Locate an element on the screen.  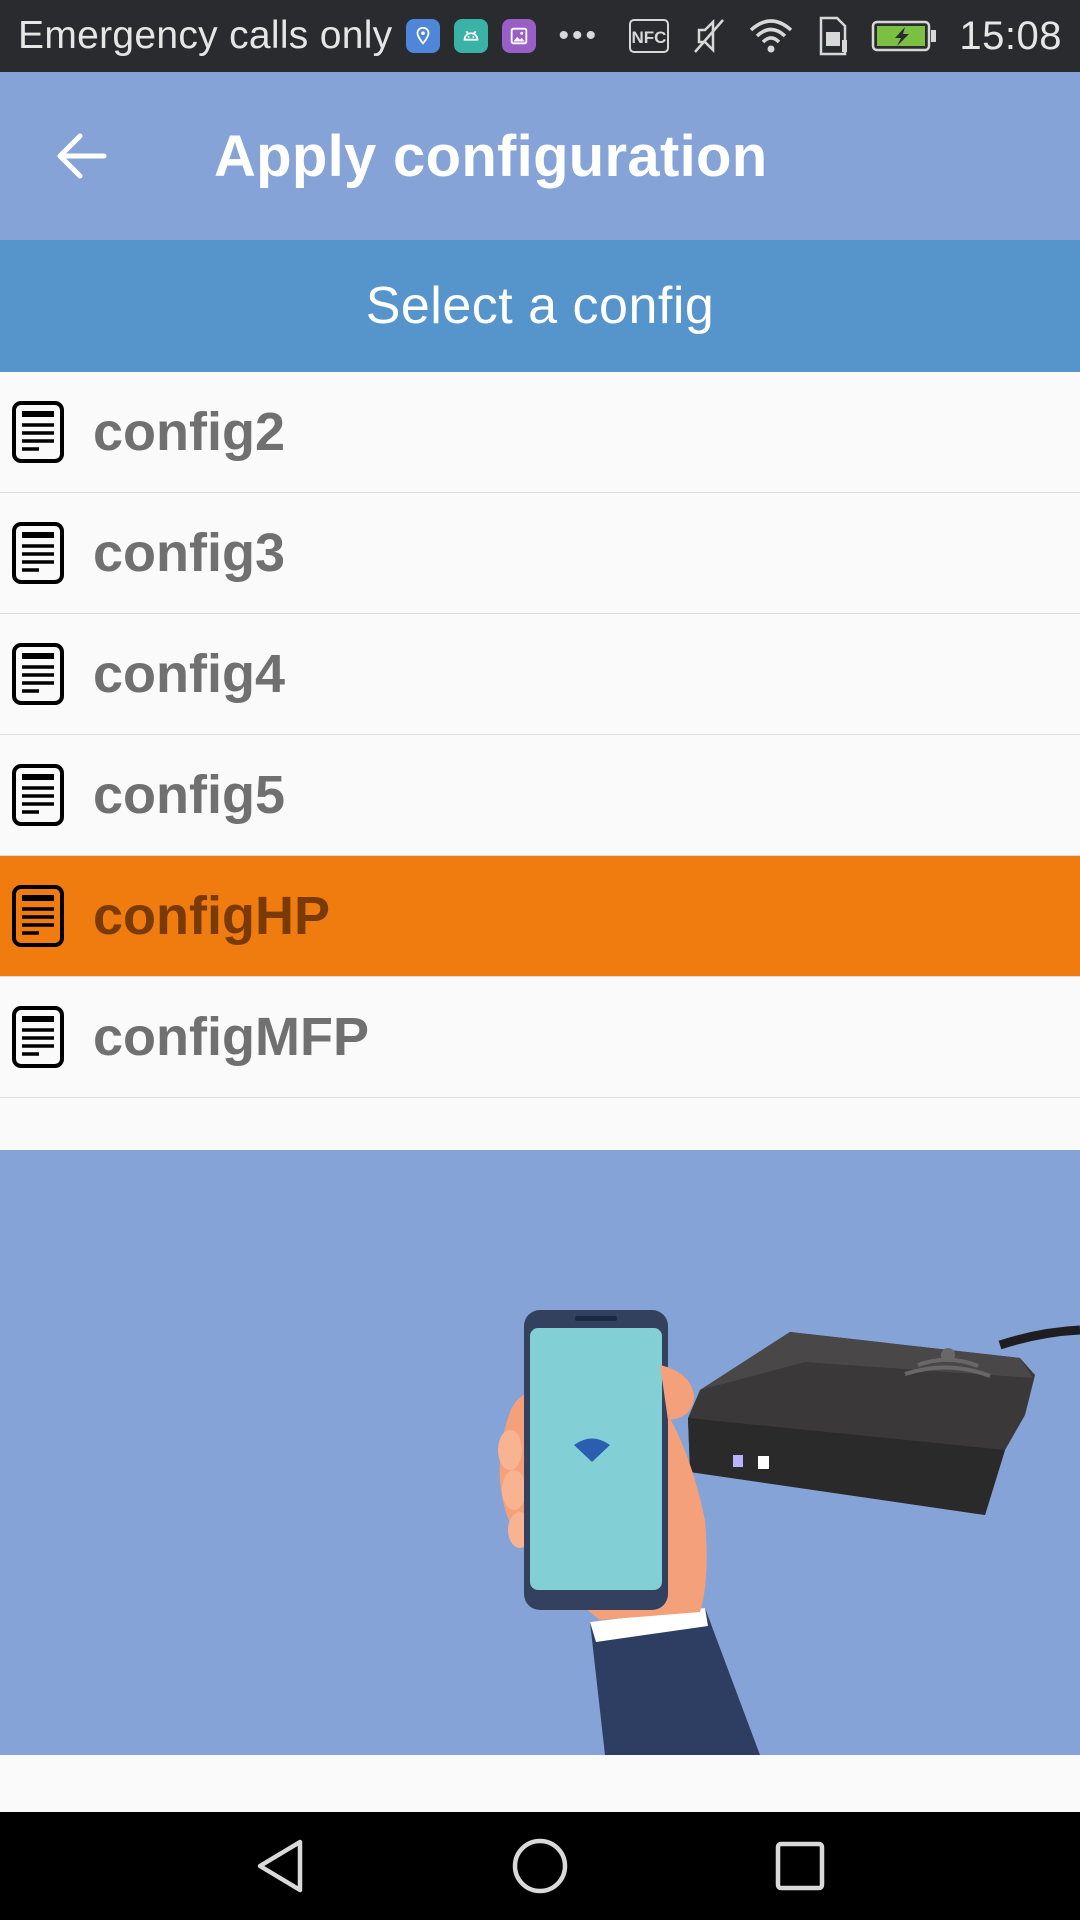
android-icon is located at coordinates (471, 36).